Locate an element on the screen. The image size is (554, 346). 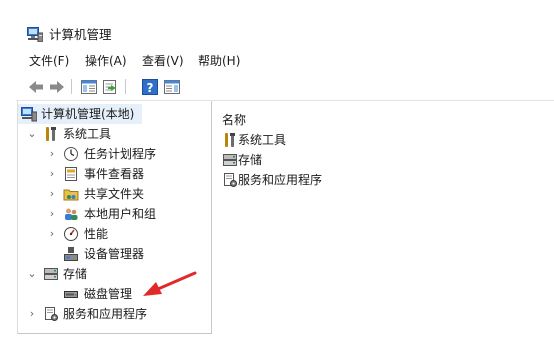
tree-item-shared-folders: › 共享文件夹 is located at coordinates (114, 194).